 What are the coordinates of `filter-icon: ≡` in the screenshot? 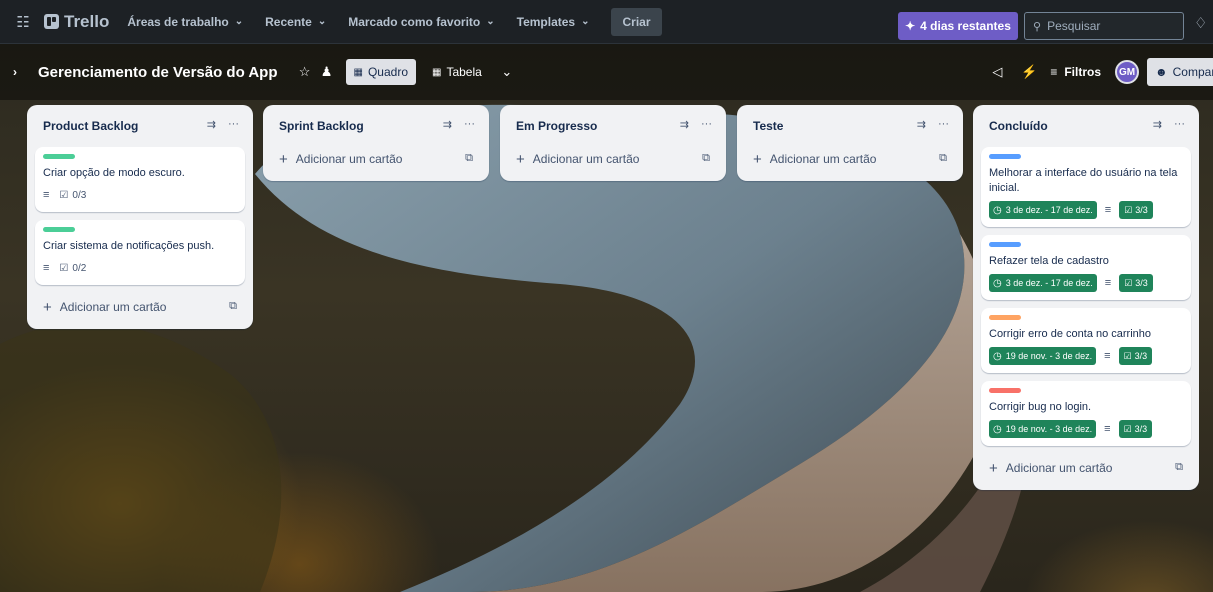 It's located at (1054, 72).